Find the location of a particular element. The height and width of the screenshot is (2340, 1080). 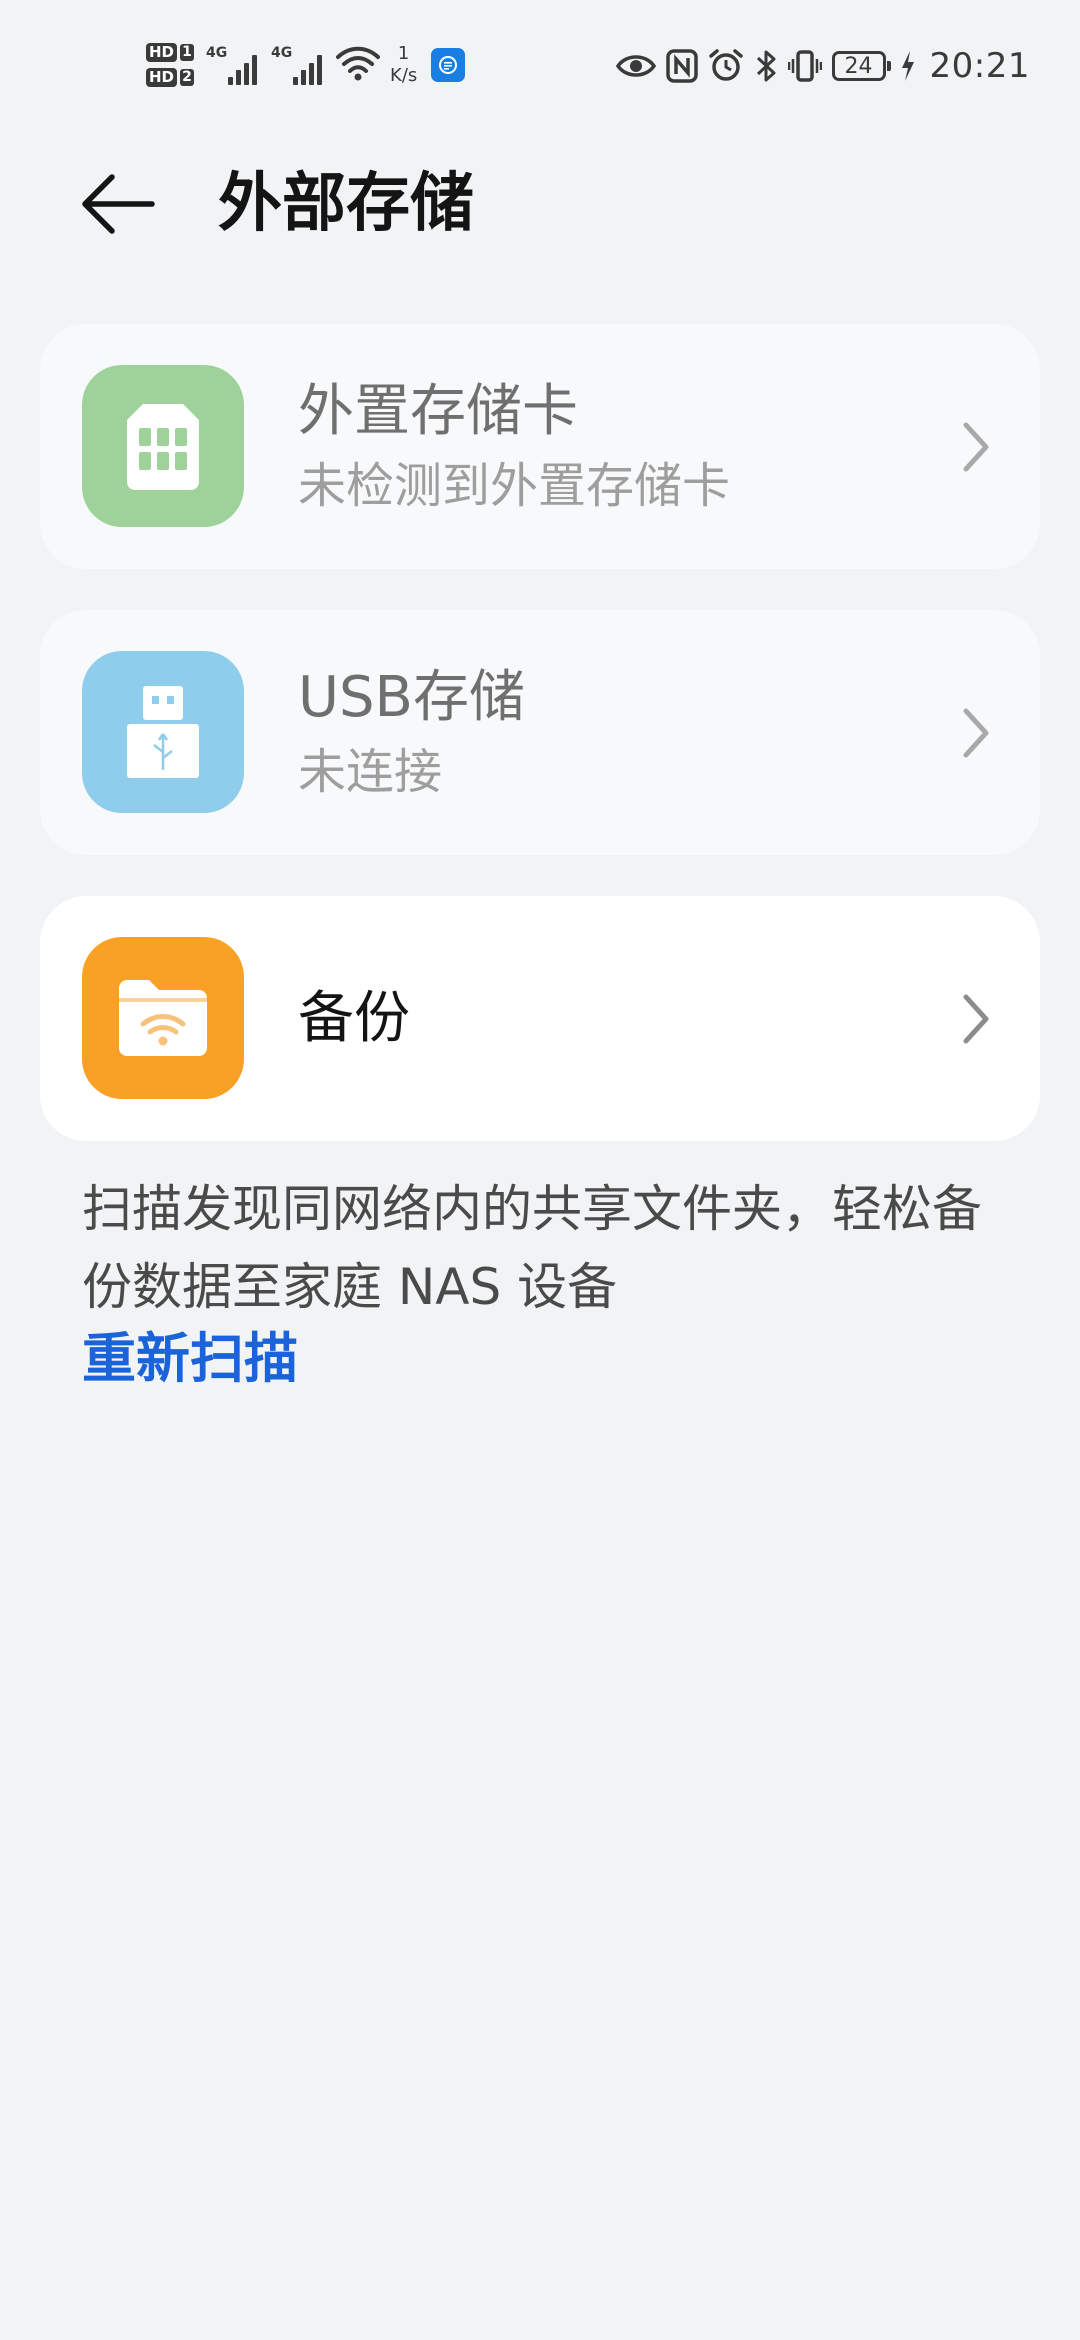

status-left: HD 1 HD 2 4G 4G 1 K/s is located at coordinates (306, 65).